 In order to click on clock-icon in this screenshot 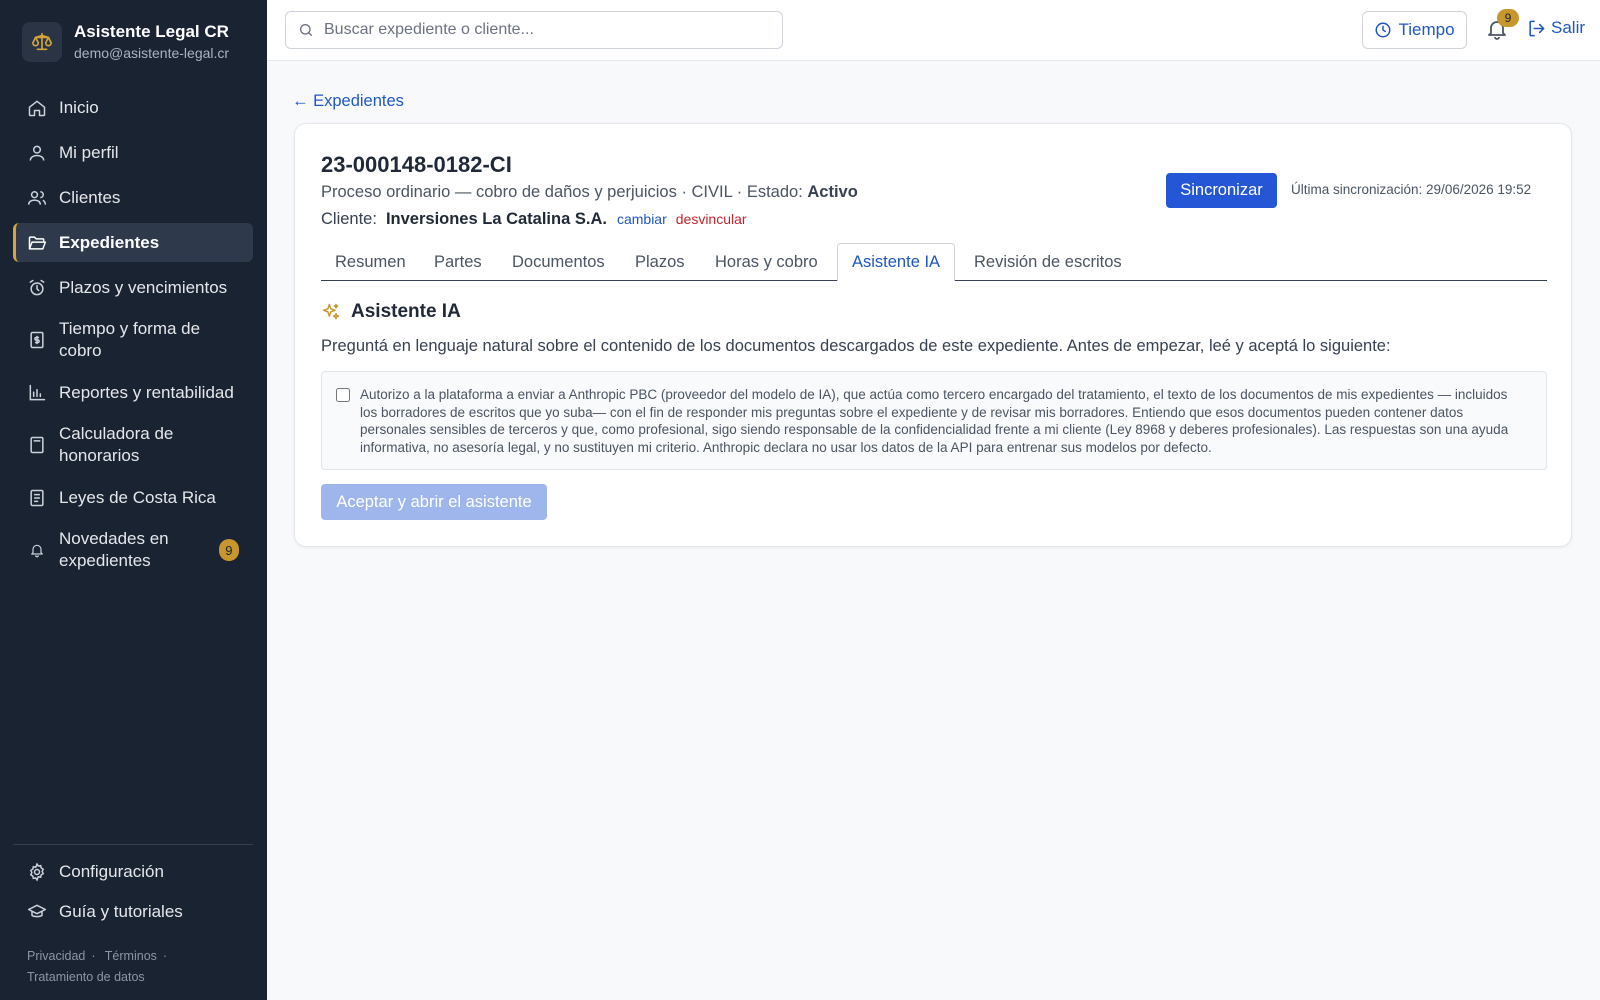, I will do `click(1383, 30)`.